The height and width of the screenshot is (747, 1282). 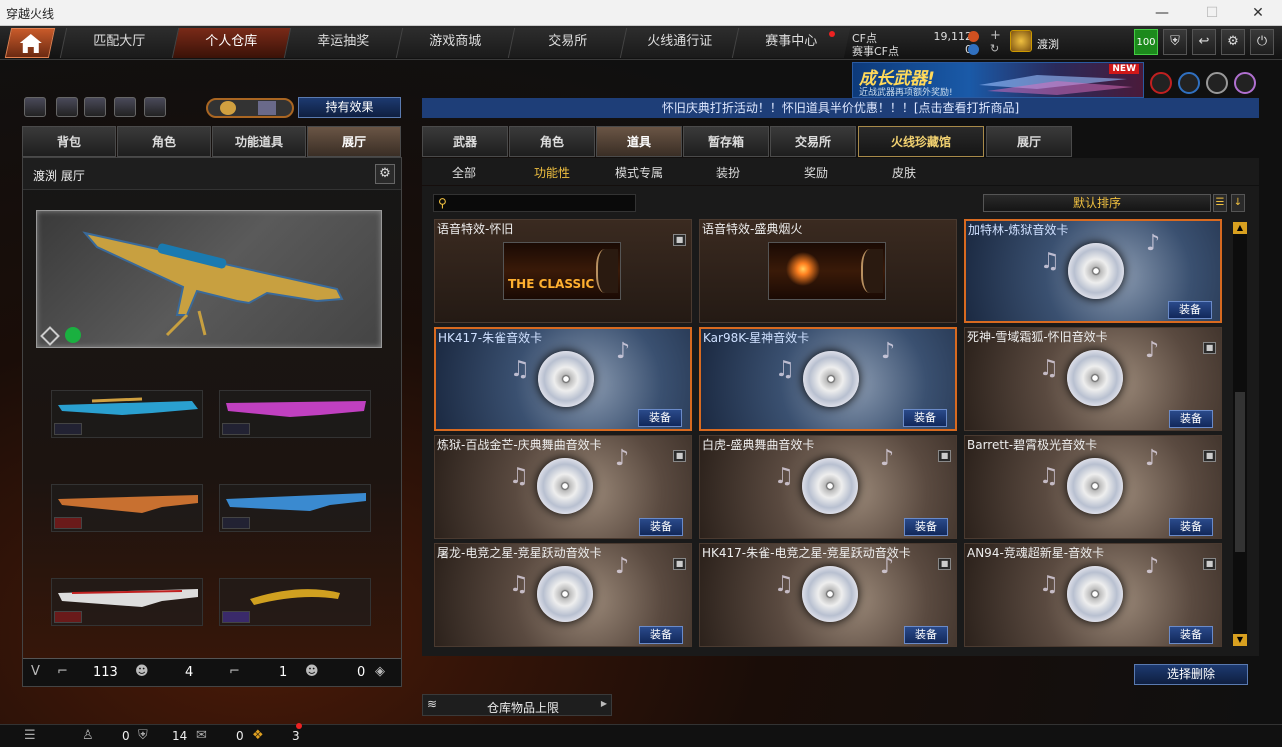 What do you see at coordinates (250, 108) in the screenshot?
I see `view-toggle` at bounding box center [250, 108].